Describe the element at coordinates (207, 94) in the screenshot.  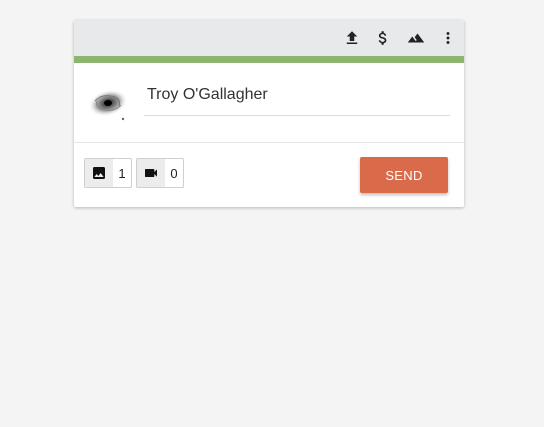
I see `recipient-name: Troy O'Gallagher` at that location.